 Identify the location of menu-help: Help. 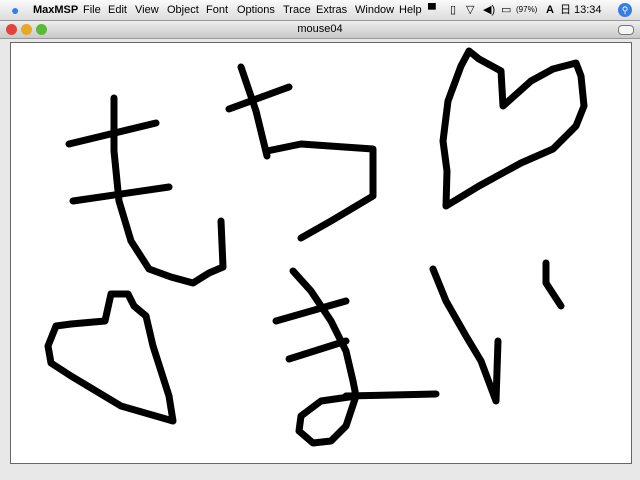
(410, 10).